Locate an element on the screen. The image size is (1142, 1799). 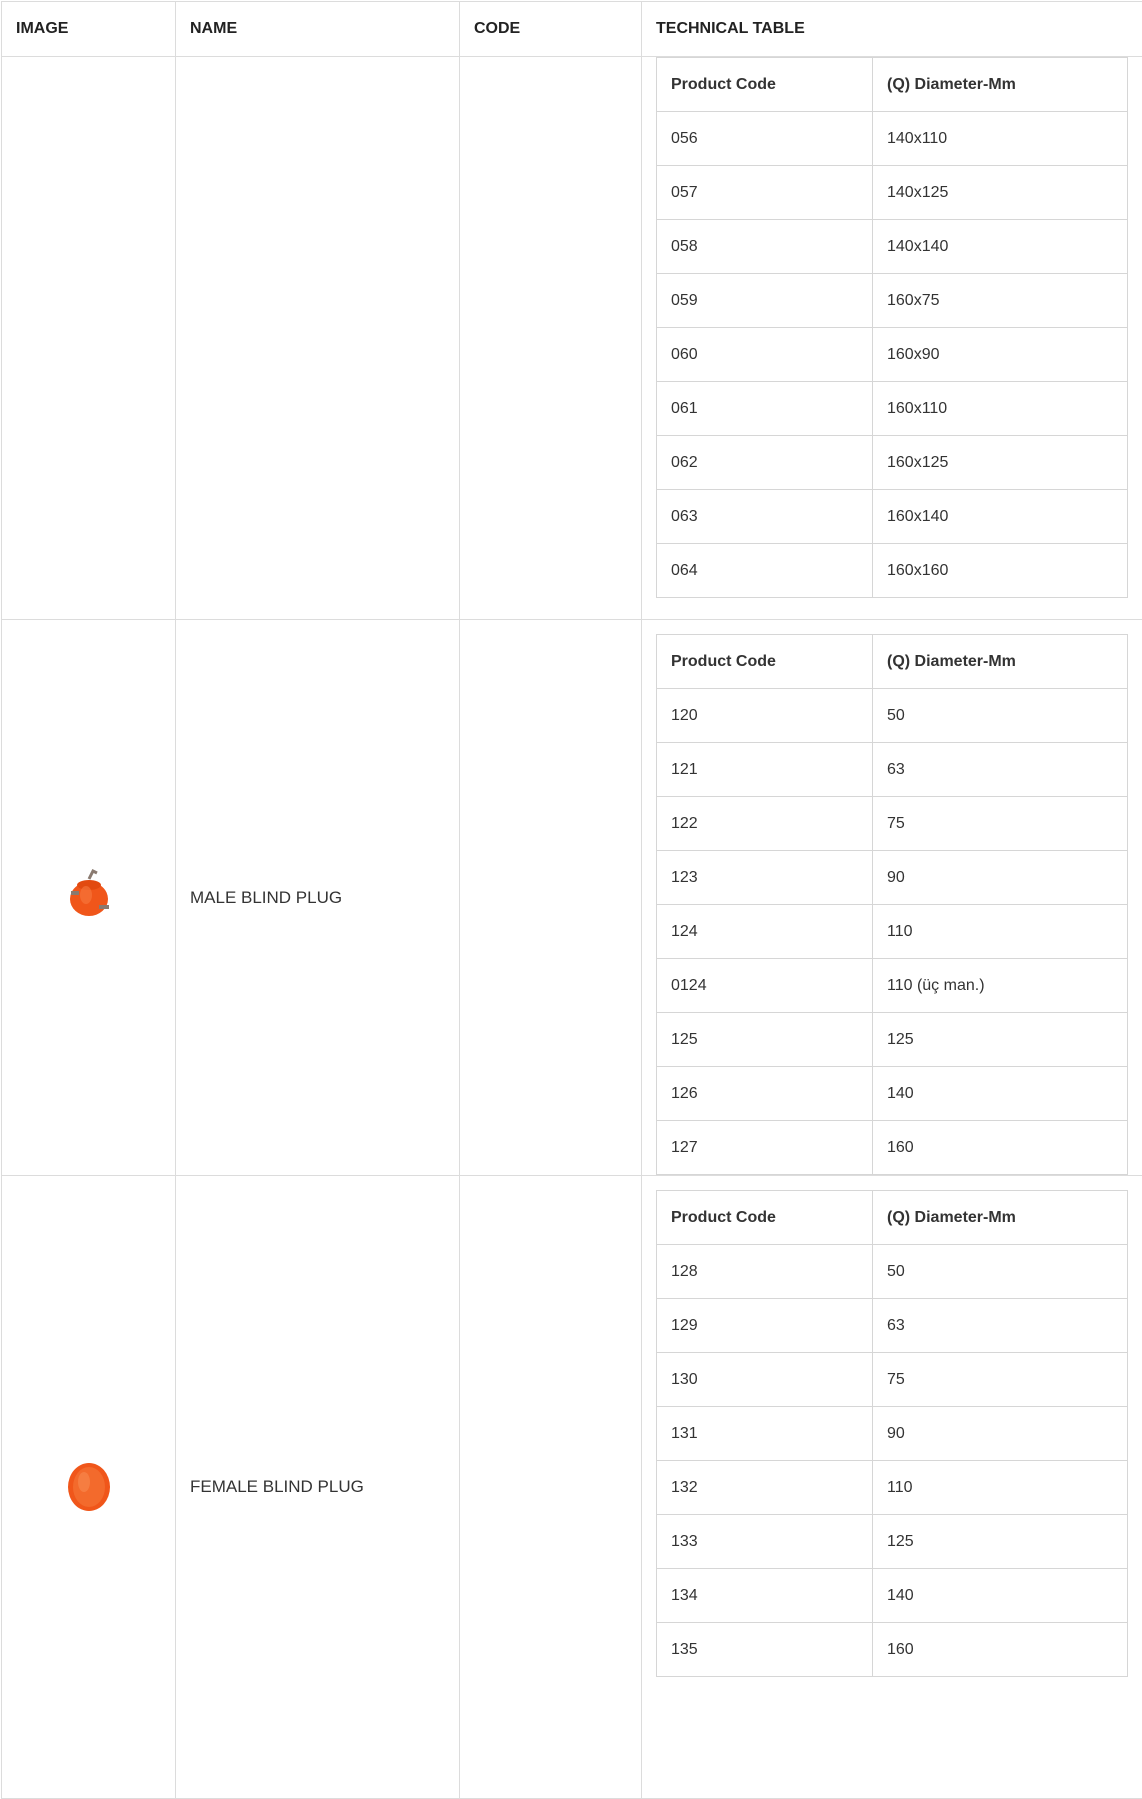
row-product-code: 128 is located at coordinates (765, 1272).